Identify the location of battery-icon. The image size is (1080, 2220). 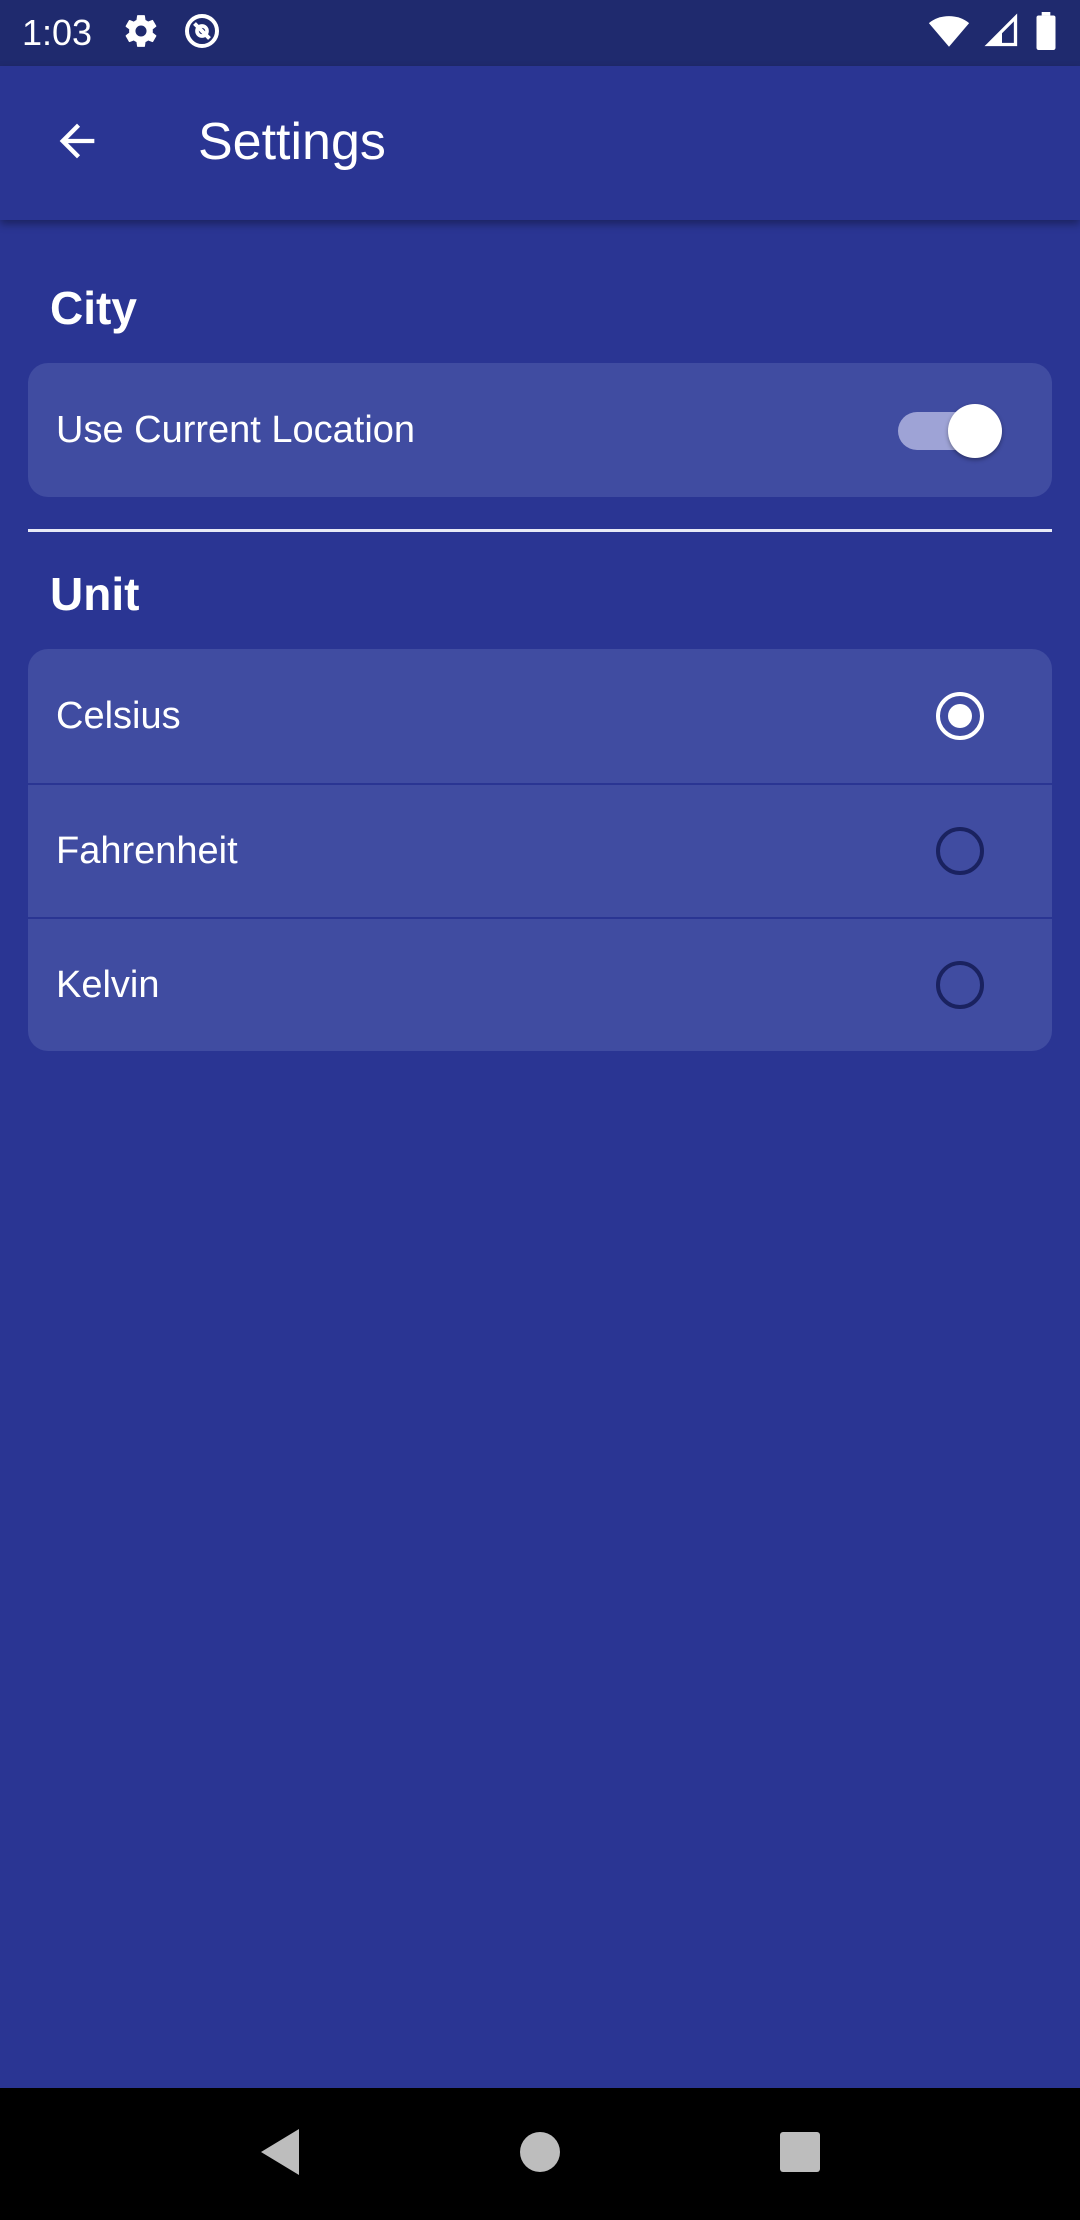
(1046, 33).